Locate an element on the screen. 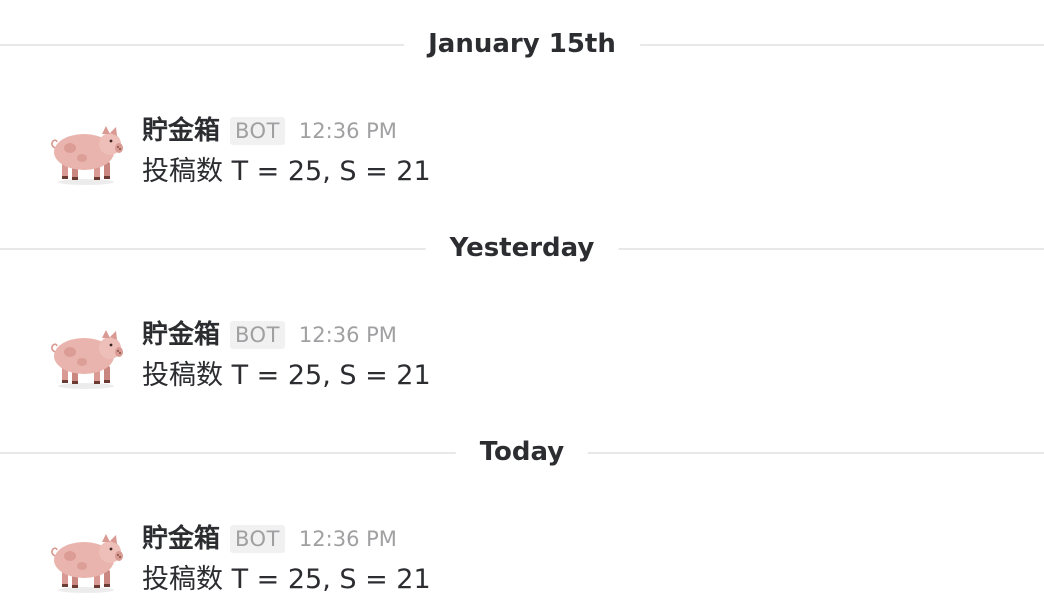  day-divider: January 15th is located at coordinates (522, 44).